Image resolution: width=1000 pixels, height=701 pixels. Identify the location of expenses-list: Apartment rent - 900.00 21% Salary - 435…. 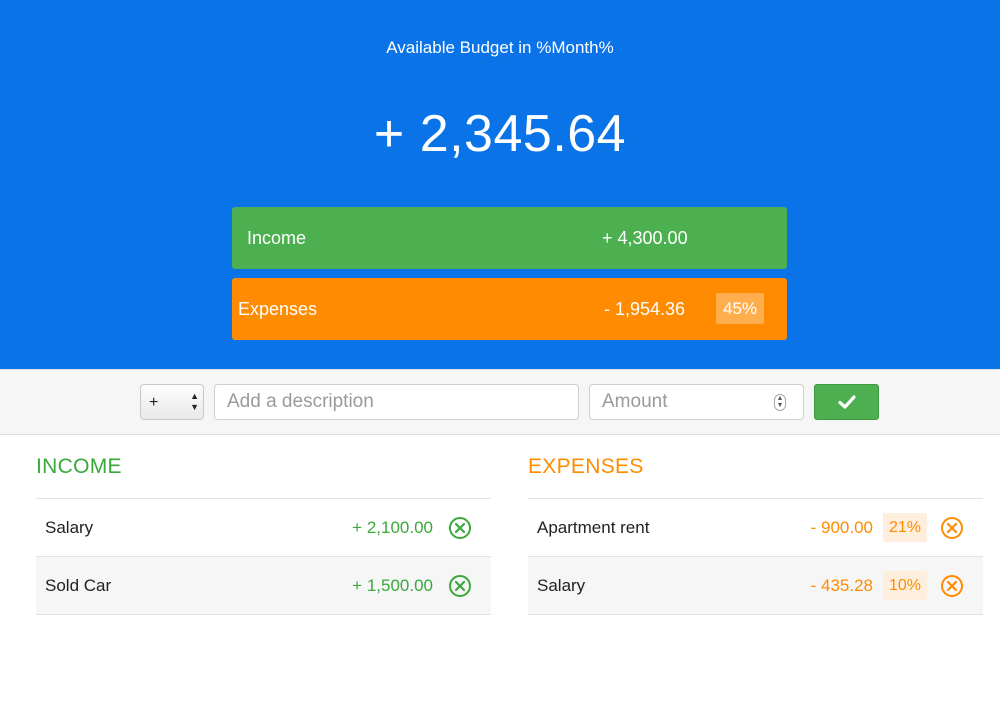
(755, 556).